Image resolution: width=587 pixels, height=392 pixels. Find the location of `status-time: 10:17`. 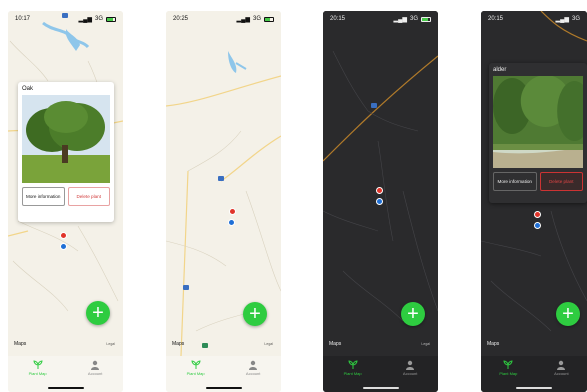

status-time: 10:17 is located at coordinates (23, 19).